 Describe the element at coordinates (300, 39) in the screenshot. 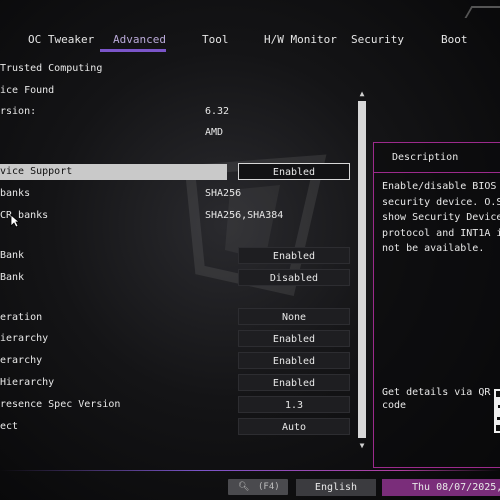

I see `tab-hw-monitor: H/W Monitor` at that location.